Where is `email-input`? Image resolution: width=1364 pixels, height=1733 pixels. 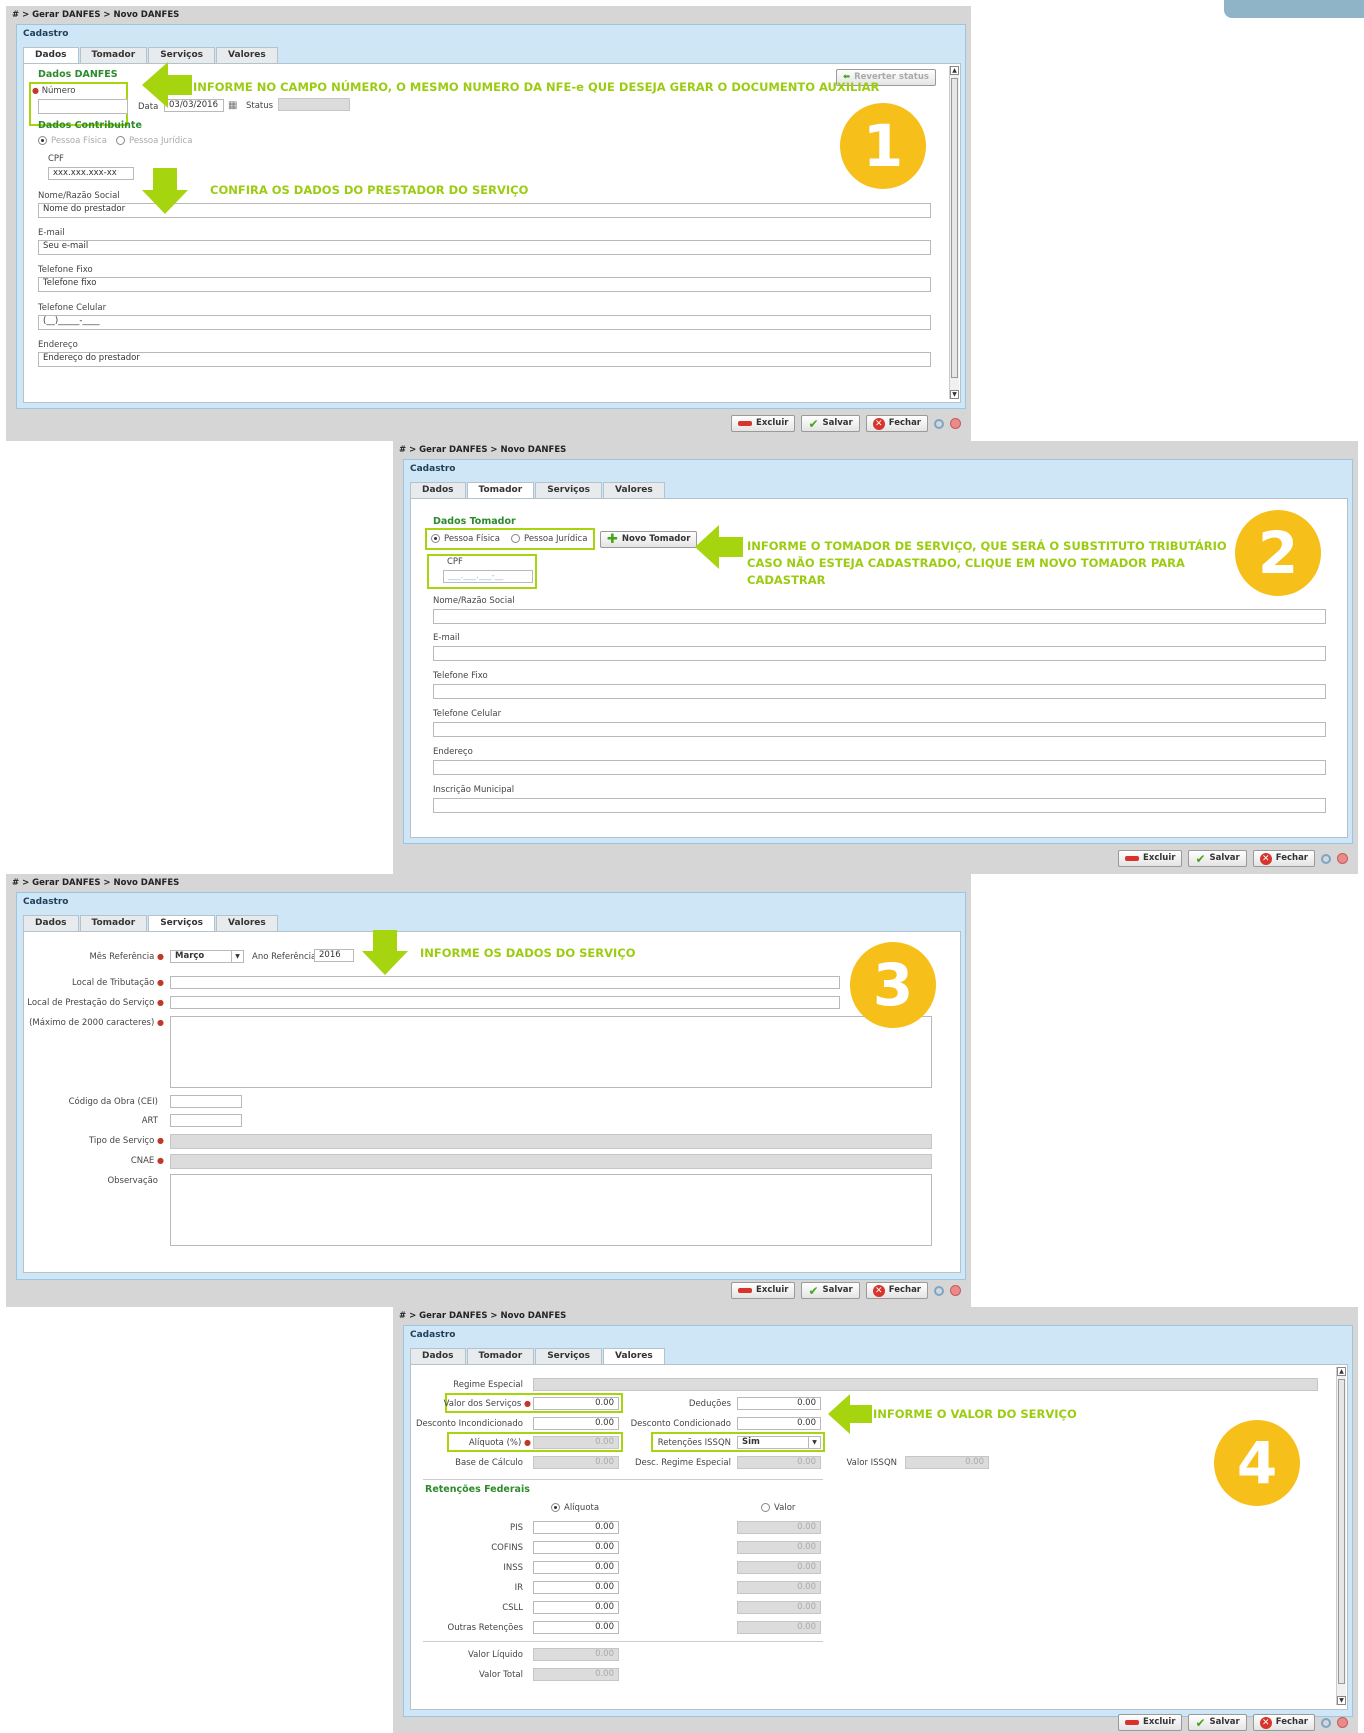 email-input is located at coordinates (879, 653).